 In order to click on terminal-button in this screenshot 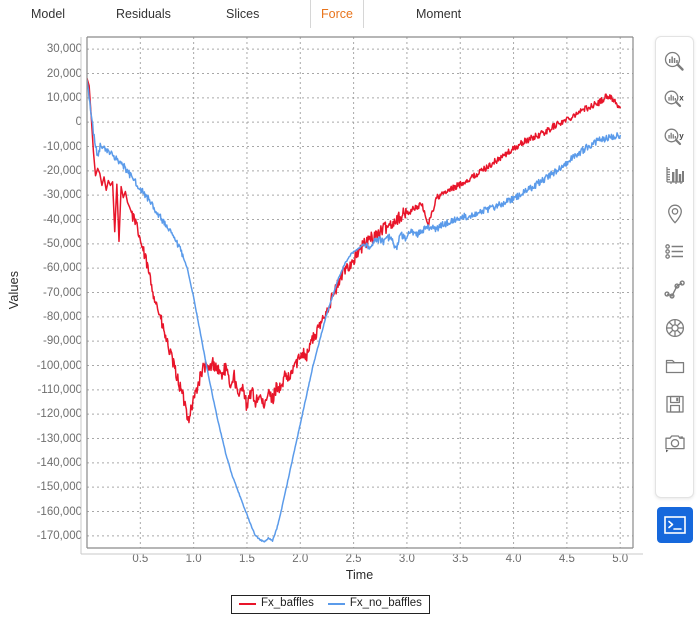, I will do `click(675, 525)`.